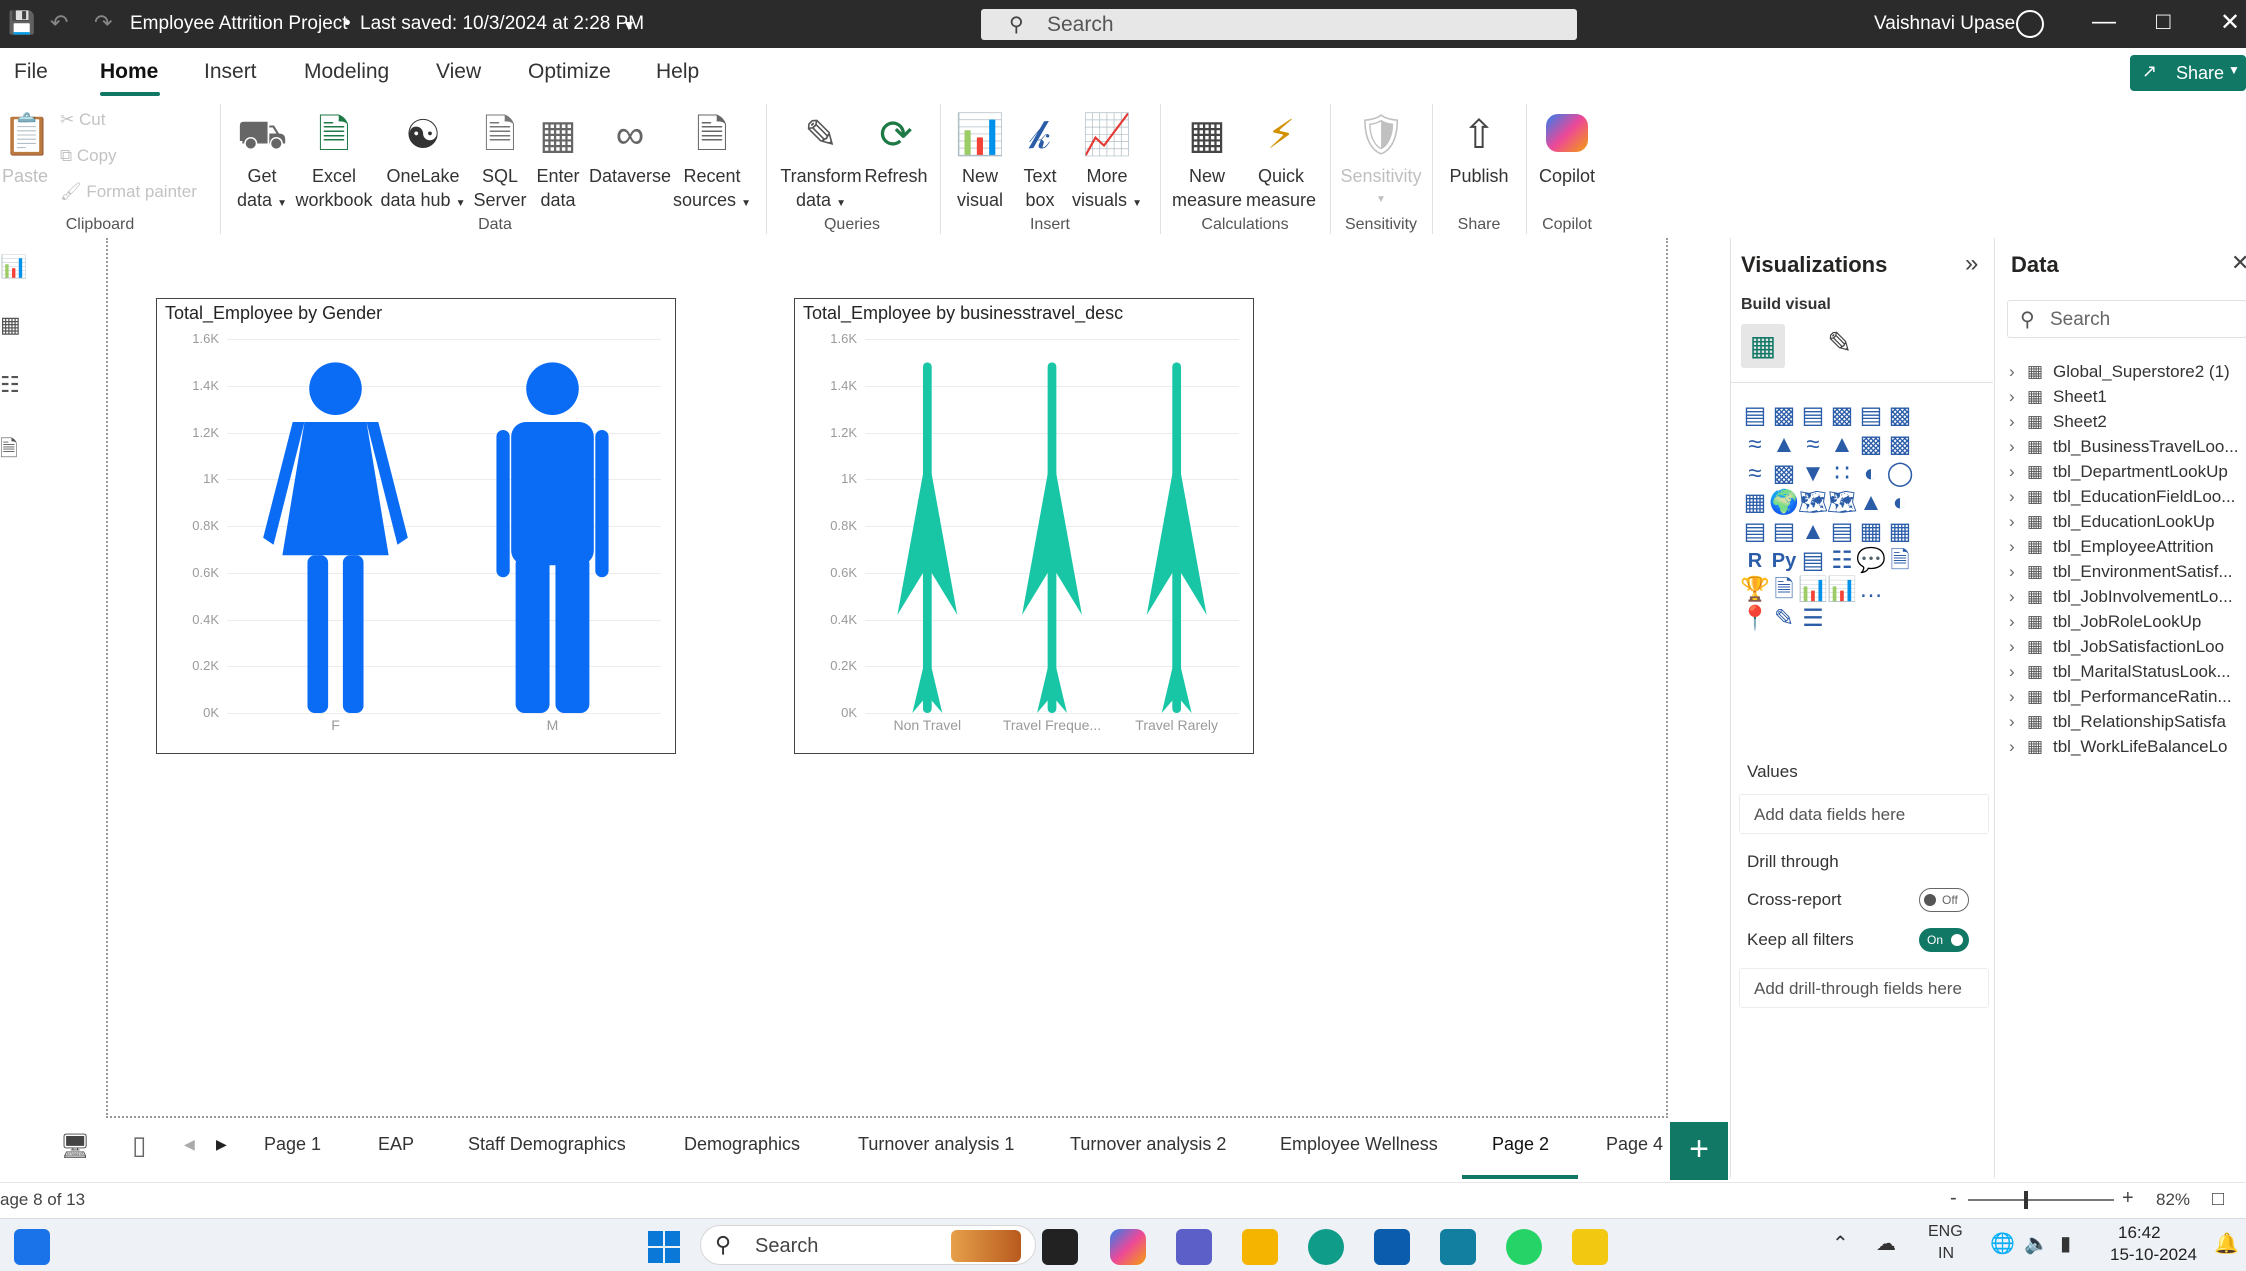 This screenshot has height=1271, width=2246. Describe the element at coordinates (896, 148) in the screenshot. I see `refresh-button: ⟳ Refresh` at that location.